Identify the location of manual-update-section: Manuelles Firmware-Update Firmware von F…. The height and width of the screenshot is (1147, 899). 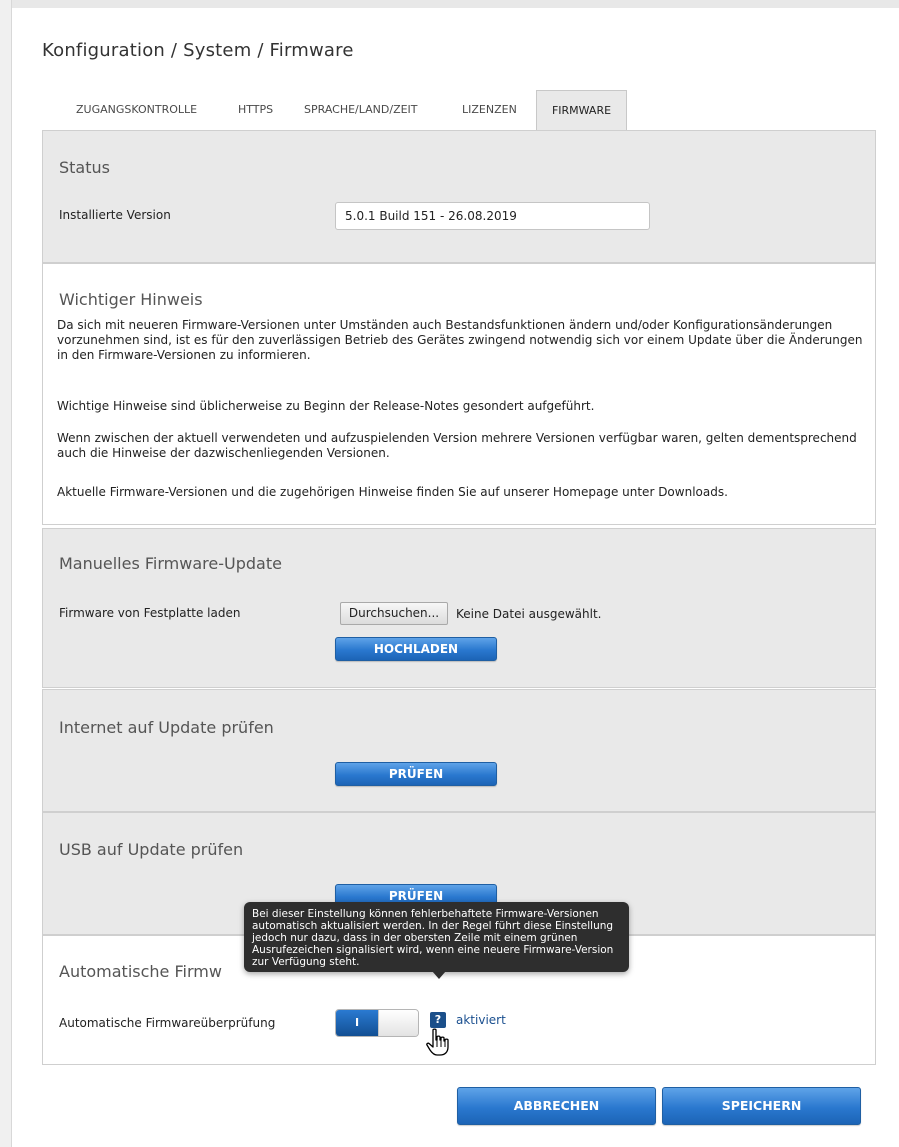
(459, 608).